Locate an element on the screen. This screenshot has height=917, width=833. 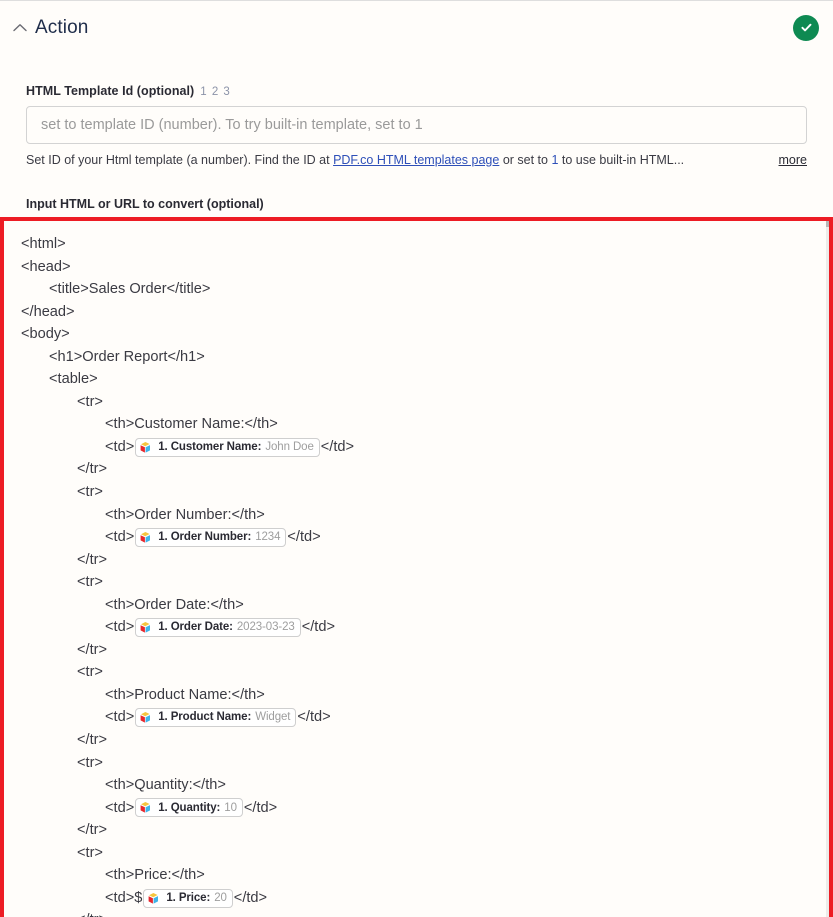
code-line: <th>Quantity:</th> is located at coordinates (416, 785).